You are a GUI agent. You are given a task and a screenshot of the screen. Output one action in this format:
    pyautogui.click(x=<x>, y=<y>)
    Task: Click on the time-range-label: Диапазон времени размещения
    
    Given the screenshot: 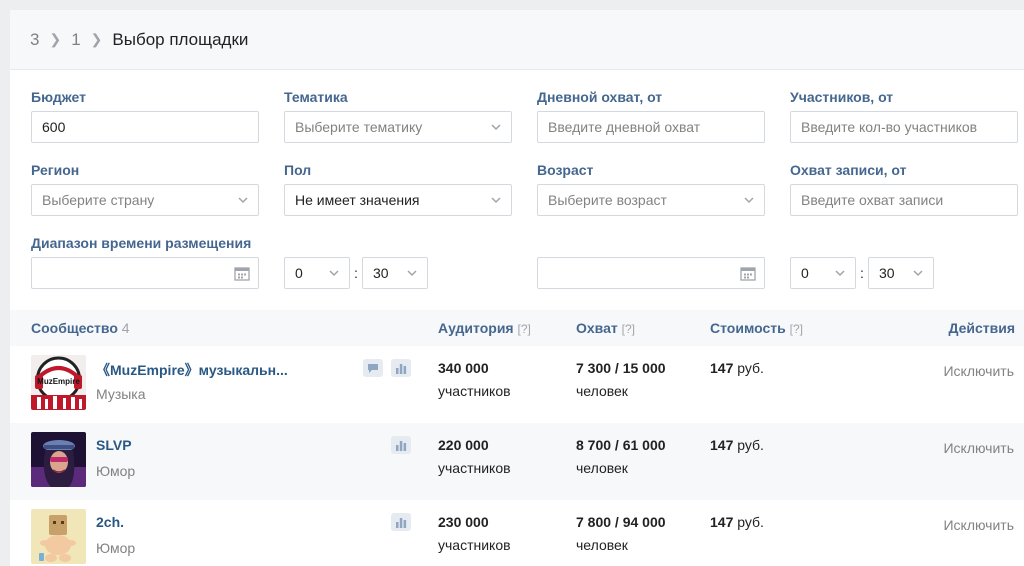 What is the action you would take?
    pyautogui.click(x=141, y=243)
    